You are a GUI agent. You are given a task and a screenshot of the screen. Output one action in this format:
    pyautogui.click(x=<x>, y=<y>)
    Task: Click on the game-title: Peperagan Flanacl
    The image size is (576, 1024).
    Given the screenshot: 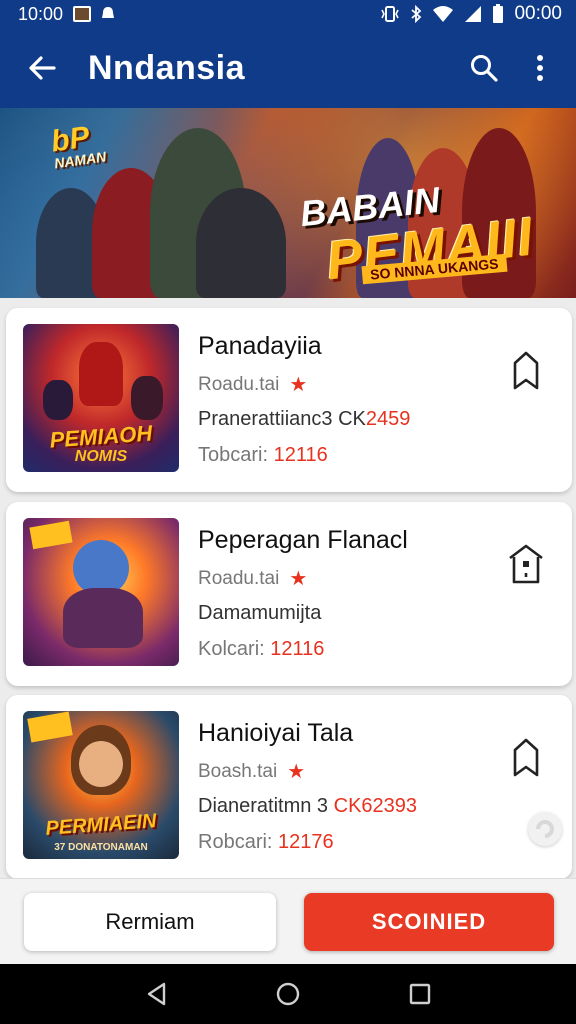 What is the action you would take?
    pyautogui.click(x=303, y=540)
    